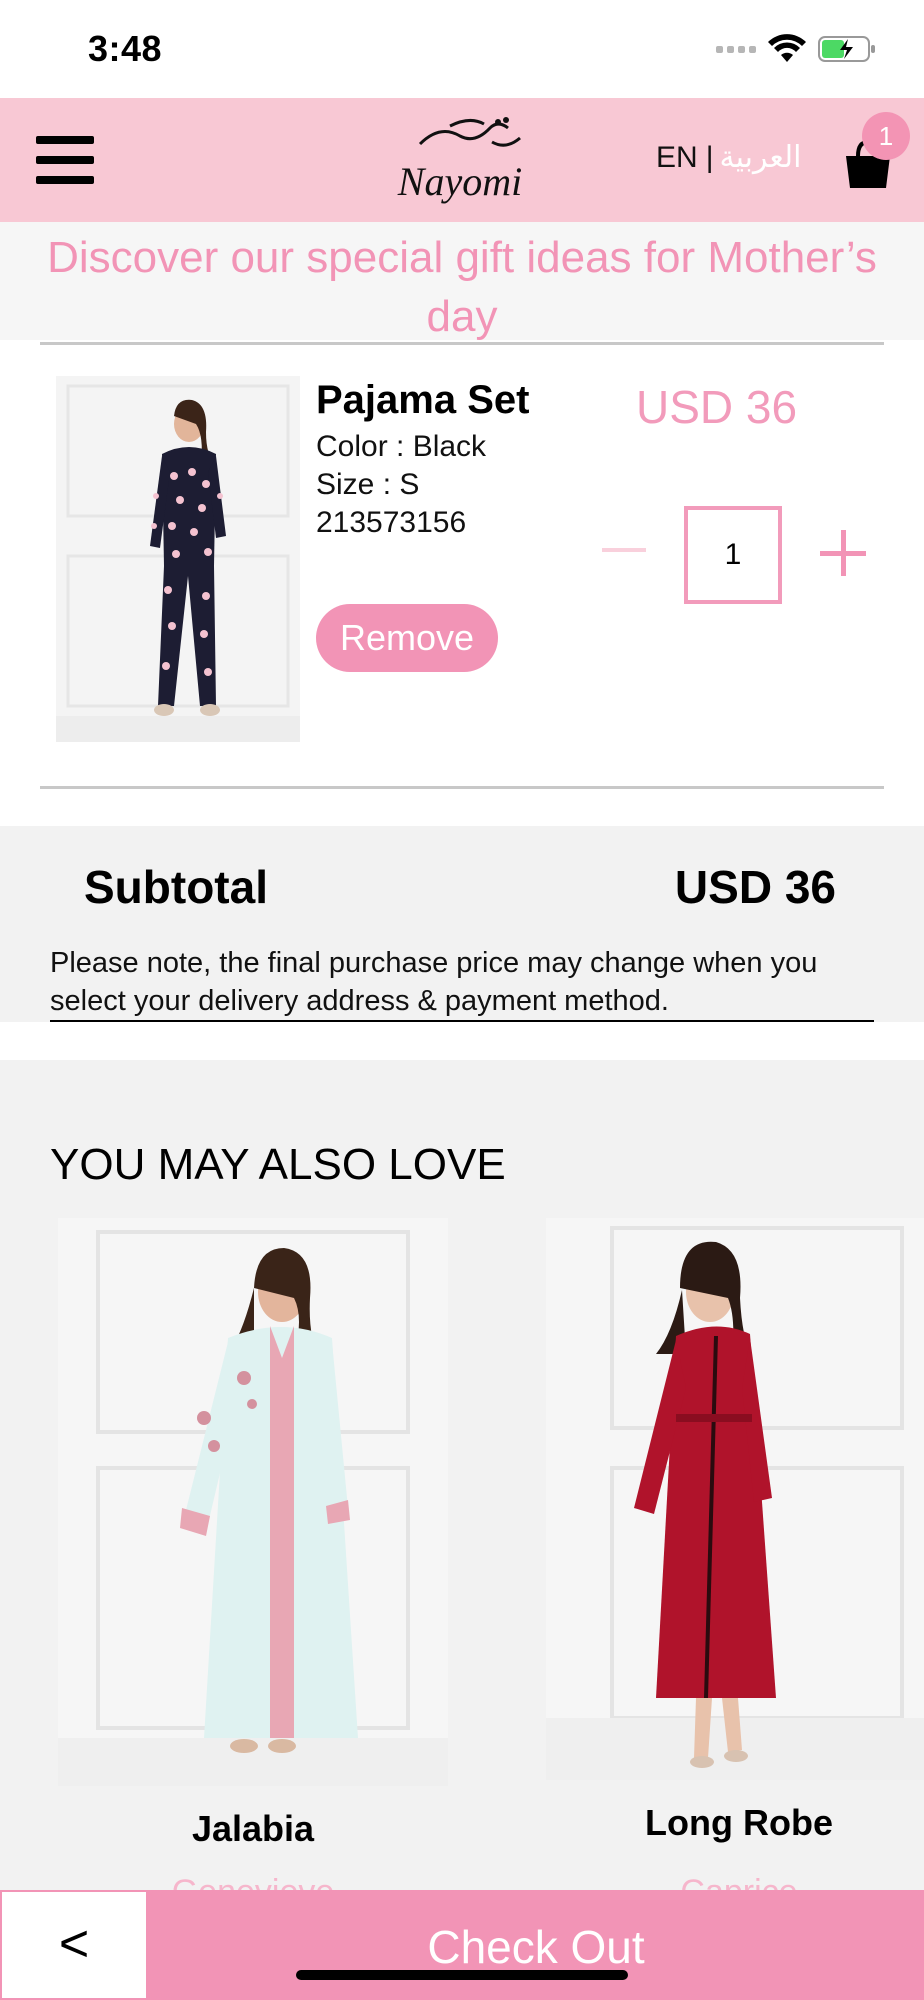 The height and width of the screenshot is (2000, 924). I want to click on cart-count-badge: 1, so click(886, 136).